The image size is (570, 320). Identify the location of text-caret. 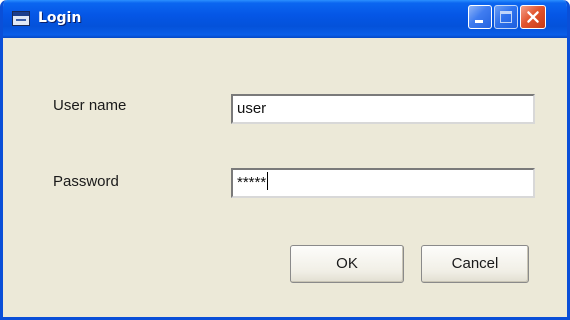
(268, 181).